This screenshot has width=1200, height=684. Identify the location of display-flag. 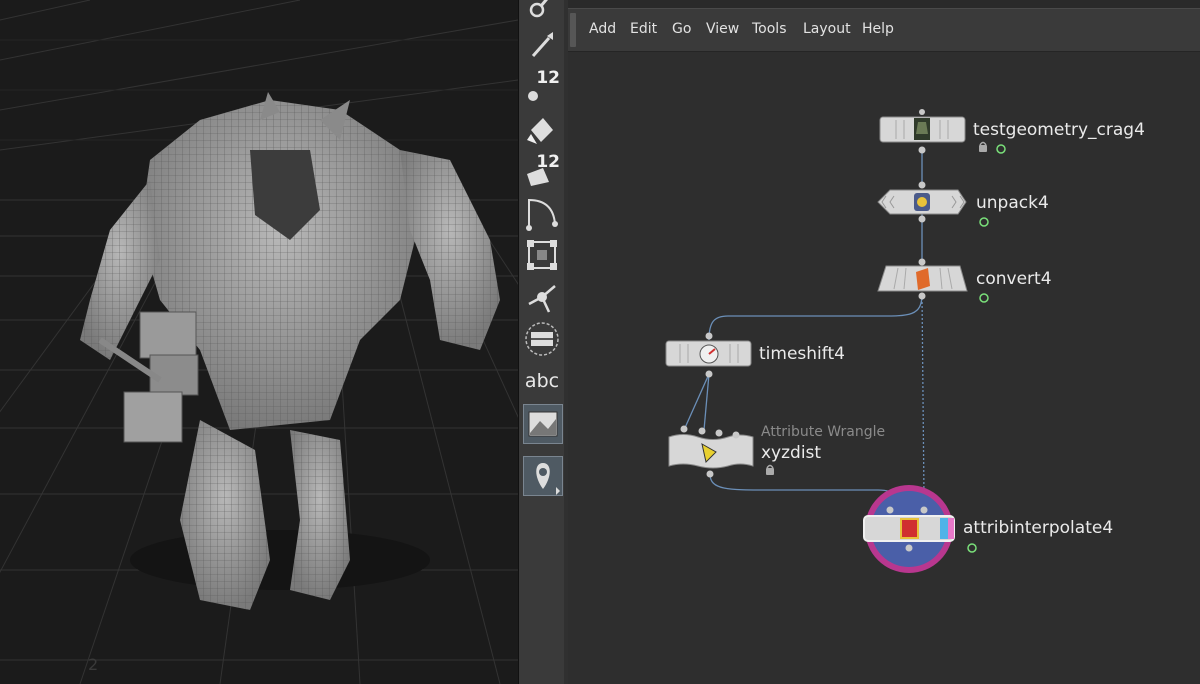
(944, 528).